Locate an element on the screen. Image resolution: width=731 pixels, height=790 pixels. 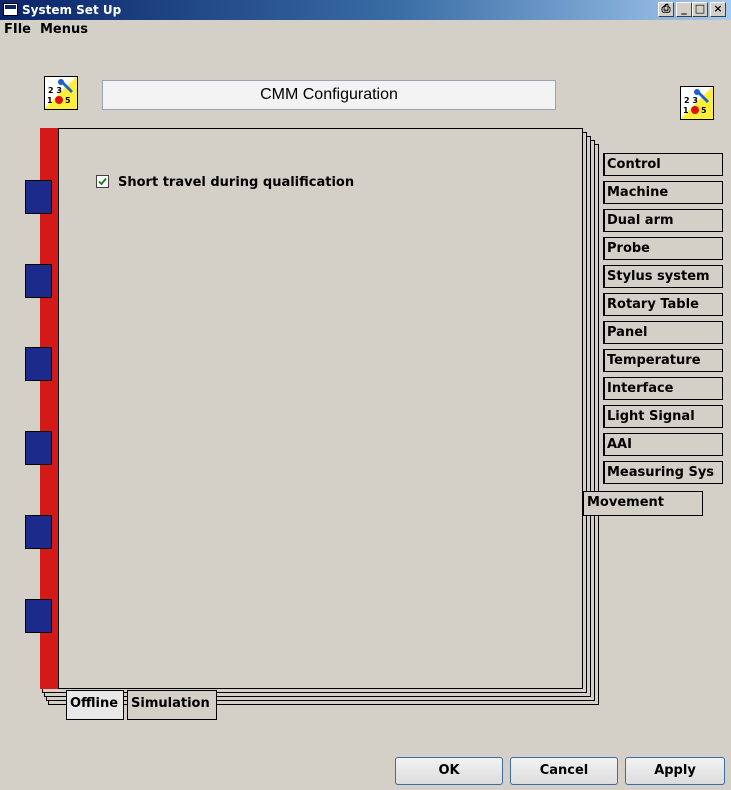
maximize-button: □ is located at coordinates (700, 9).